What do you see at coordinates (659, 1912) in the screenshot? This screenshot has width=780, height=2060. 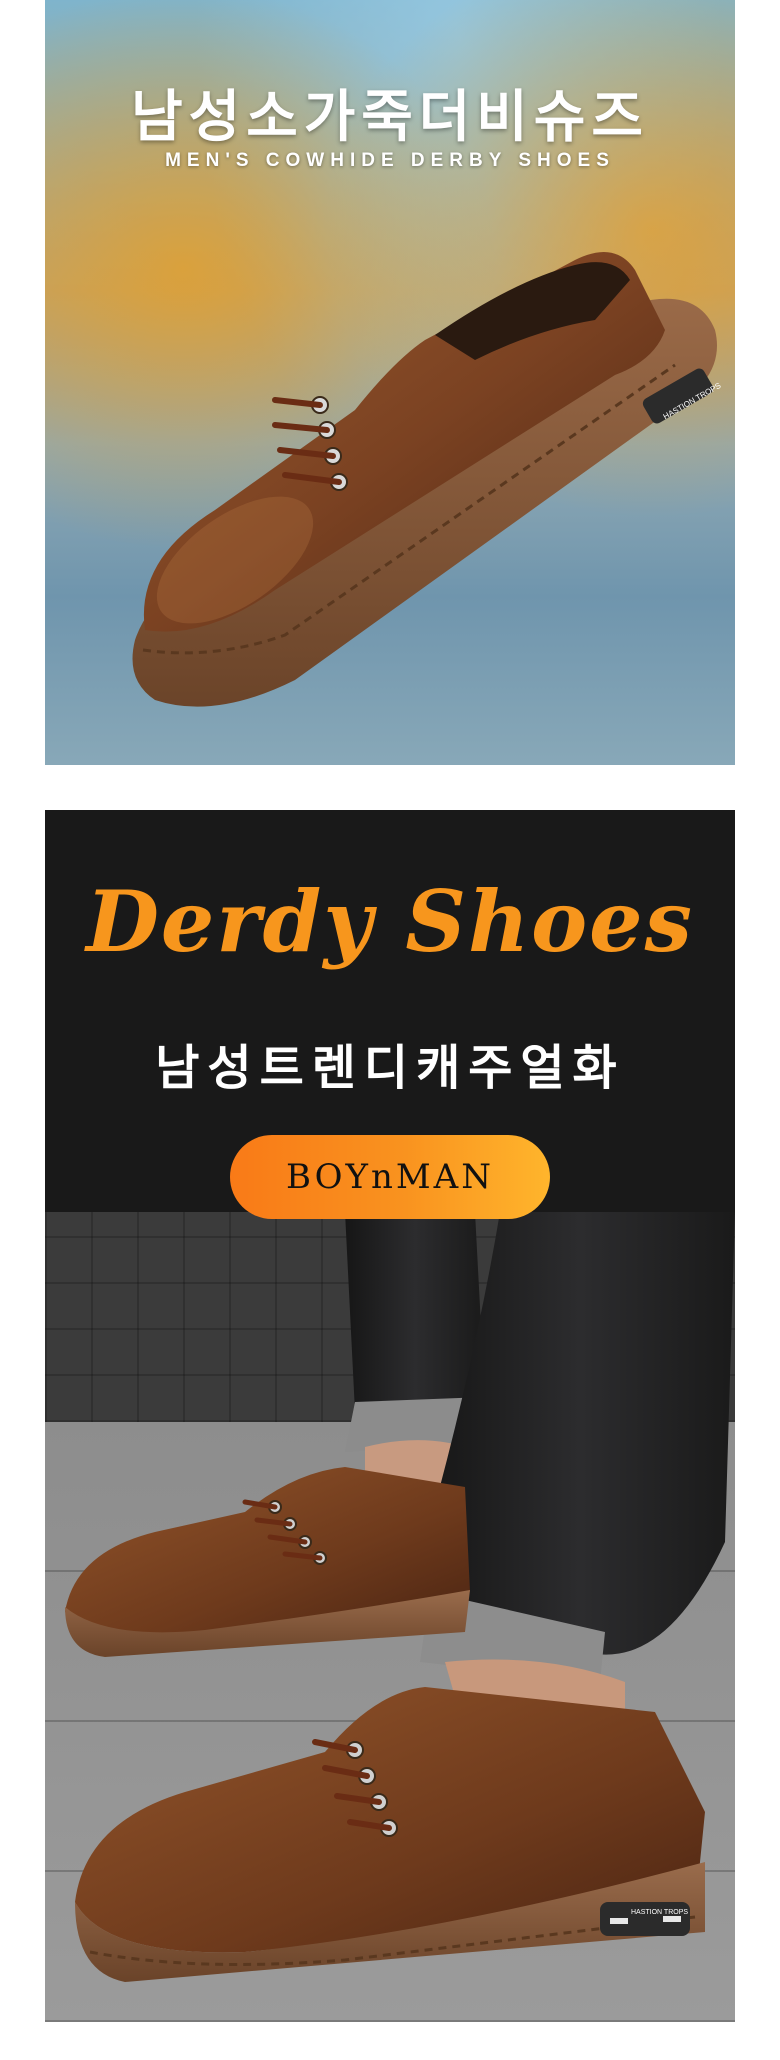 I see `lifestyle-shoe-logo-text: HASTION TROPS` at bounding box center [659, 1912].